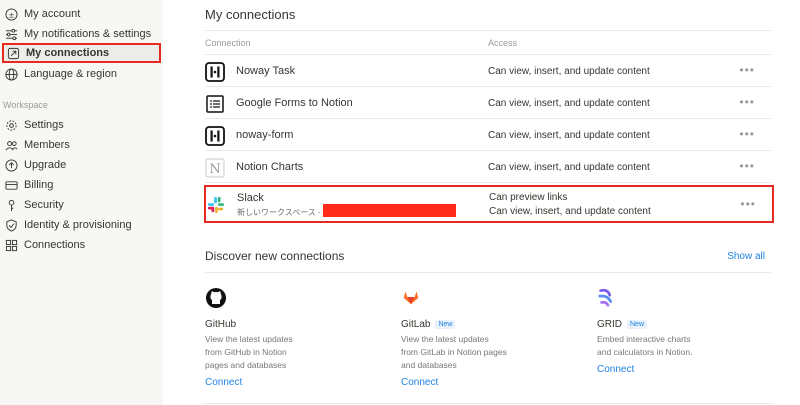 The width and height of the screenshot is (800, 405). I want to click on globe-icon, so click(11, 74).